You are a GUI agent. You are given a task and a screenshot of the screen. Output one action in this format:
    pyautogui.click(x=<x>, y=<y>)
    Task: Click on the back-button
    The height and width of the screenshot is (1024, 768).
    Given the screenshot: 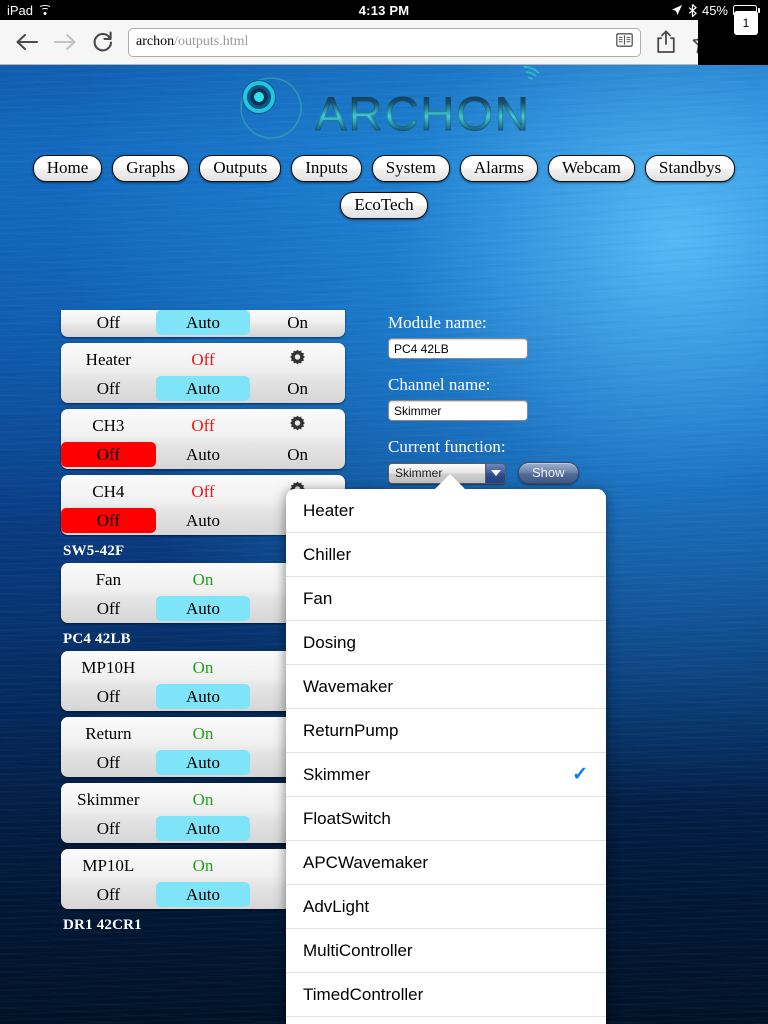 What is the action you would take?
    pyautogui.click(x=27, y=42)
    